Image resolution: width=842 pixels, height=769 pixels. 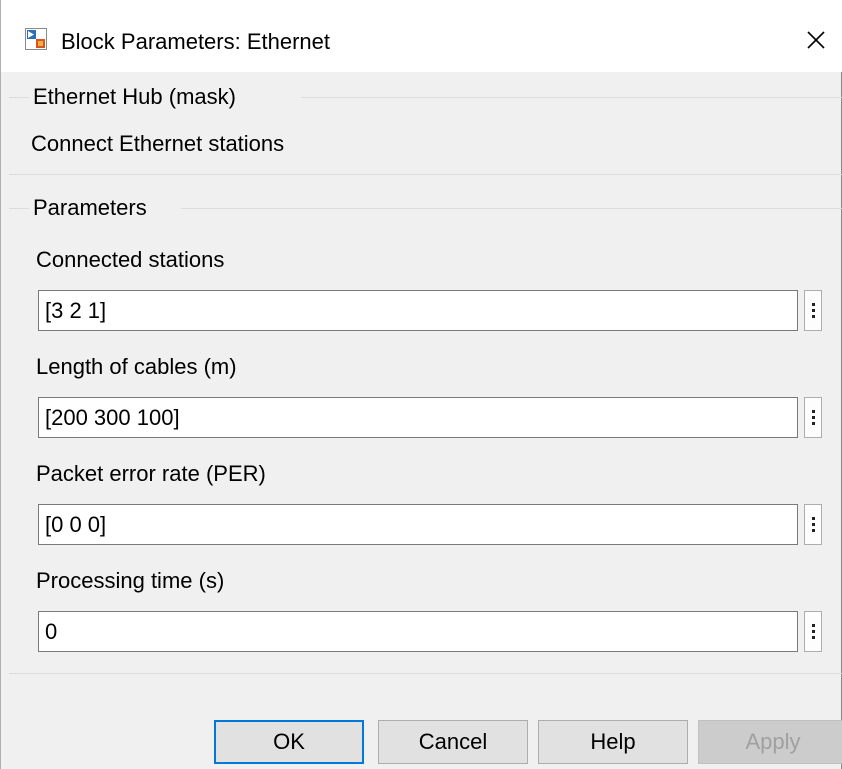 I want to click on connected-stations-input, so click(x=418, y=310).